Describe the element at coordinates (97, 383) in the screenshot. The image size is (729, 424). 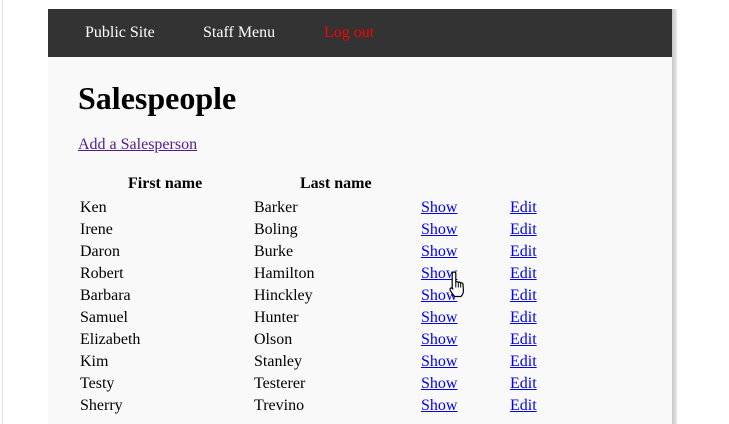
I see `first-name-cell: Testy` at that location.